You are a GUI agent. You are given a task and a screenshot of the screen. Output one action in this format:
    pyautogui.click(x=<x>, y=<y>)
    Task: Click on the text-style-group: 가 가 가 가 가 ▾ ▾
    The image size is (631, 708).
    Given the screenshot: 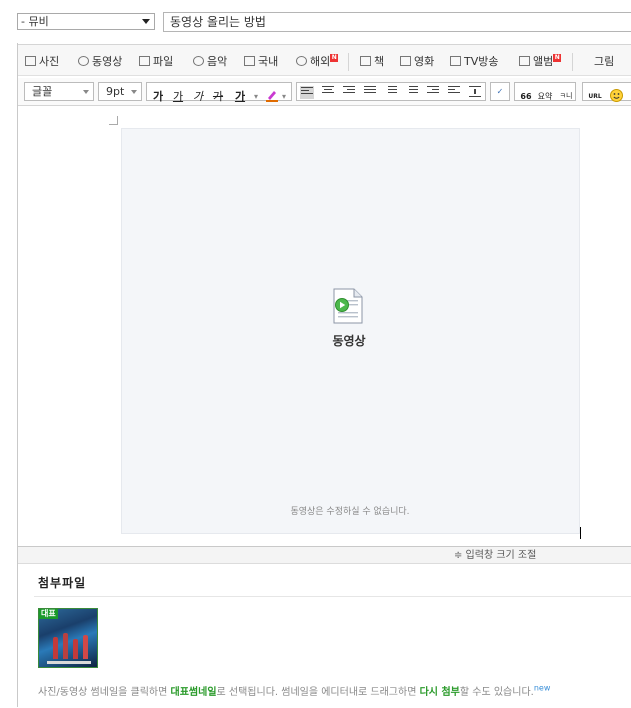 What is the action you would take?
    pyautogui.click(x=219, y=92)
    